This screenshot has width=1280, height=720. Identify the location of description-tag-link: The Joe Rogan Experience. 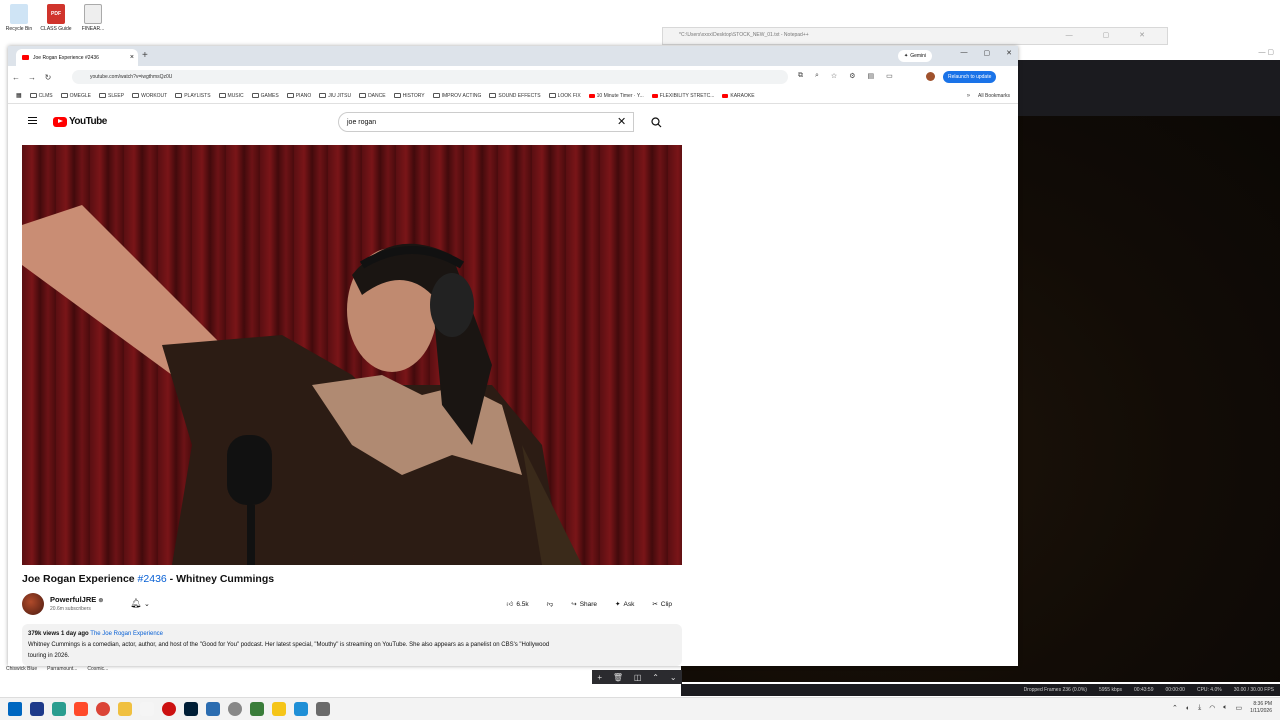
(126, 634).